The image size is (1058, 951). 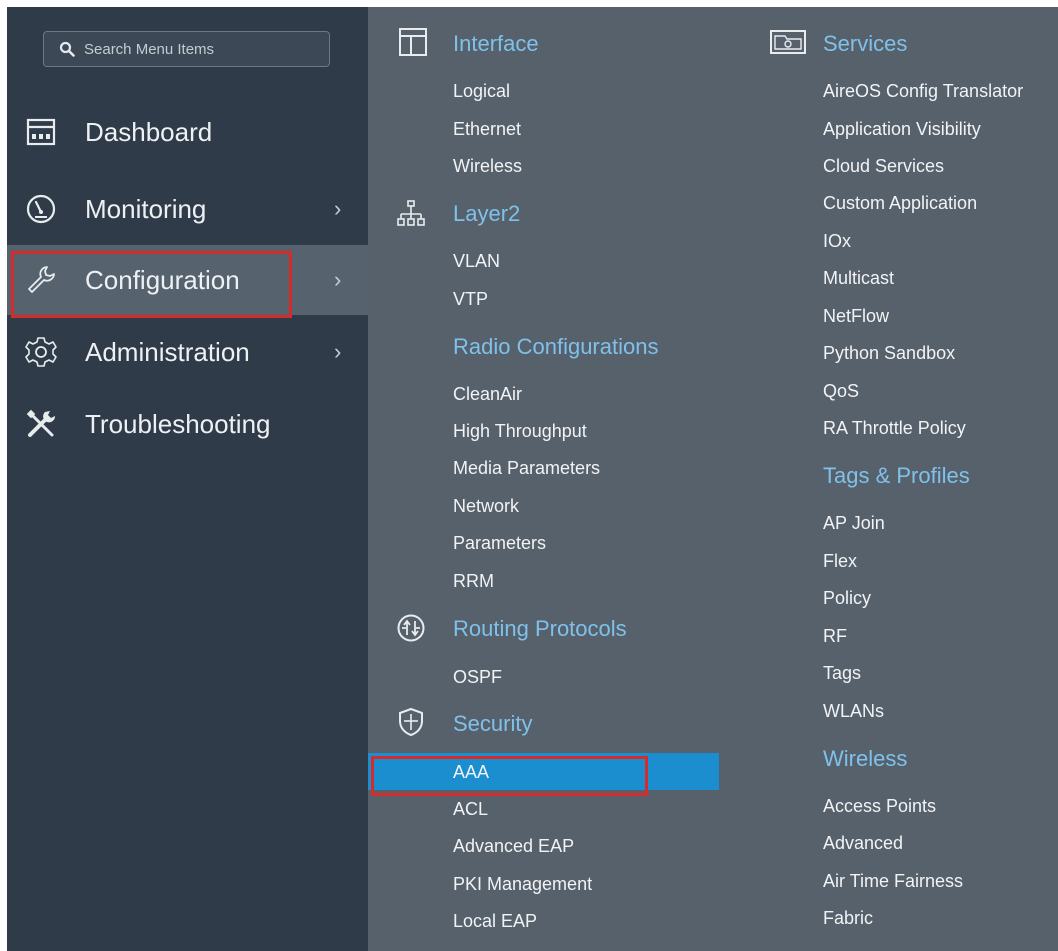 What do you see at coordinates (513, 846) in the screenshot?
I see `menu-item-advanced-eap: Advanced EAP` at bounding box center [513, 846].